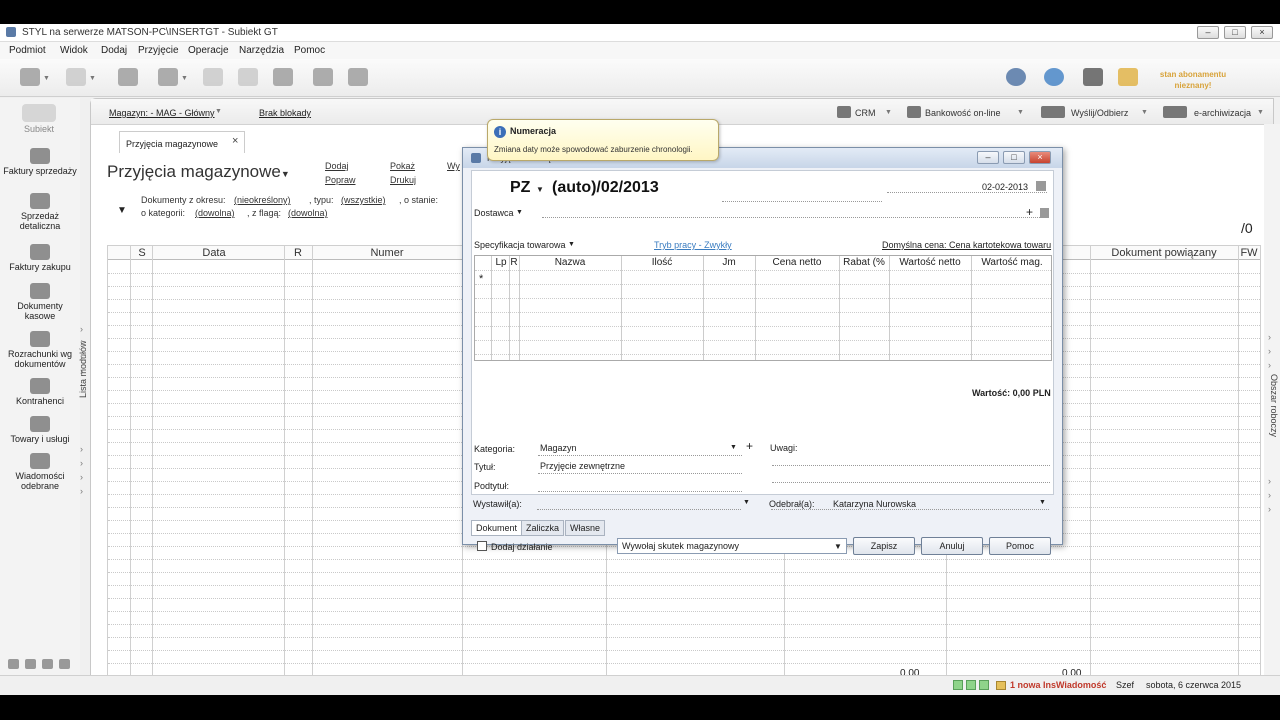  What do you see at coordinates (952, 546) in the screenshot?
I see `cancel-button: Anuluj` at bounding box center [952, 546].